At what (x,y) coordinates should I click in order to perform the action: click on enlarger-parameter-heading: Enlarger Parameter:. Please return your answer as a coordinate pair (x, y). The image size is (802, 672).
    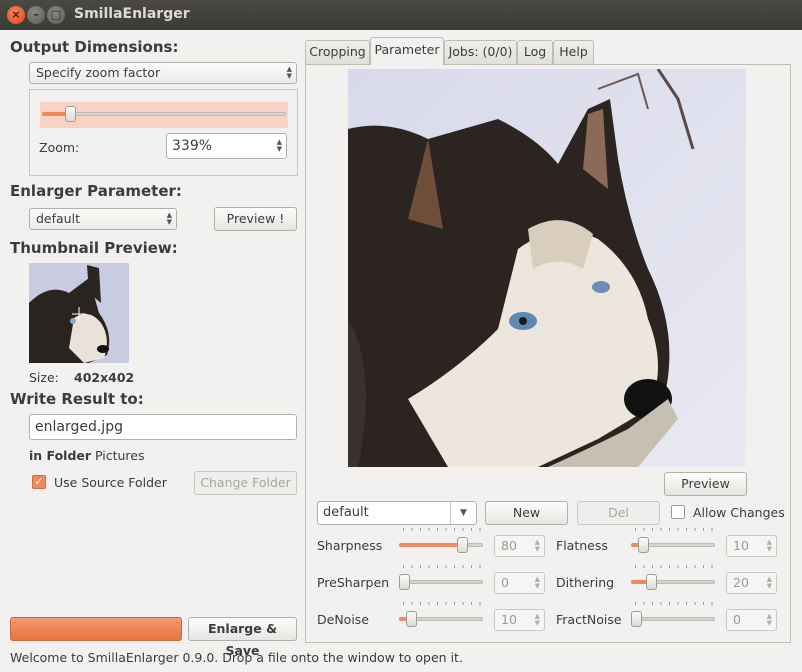
    Looking at the image, I should click on (96, 191).